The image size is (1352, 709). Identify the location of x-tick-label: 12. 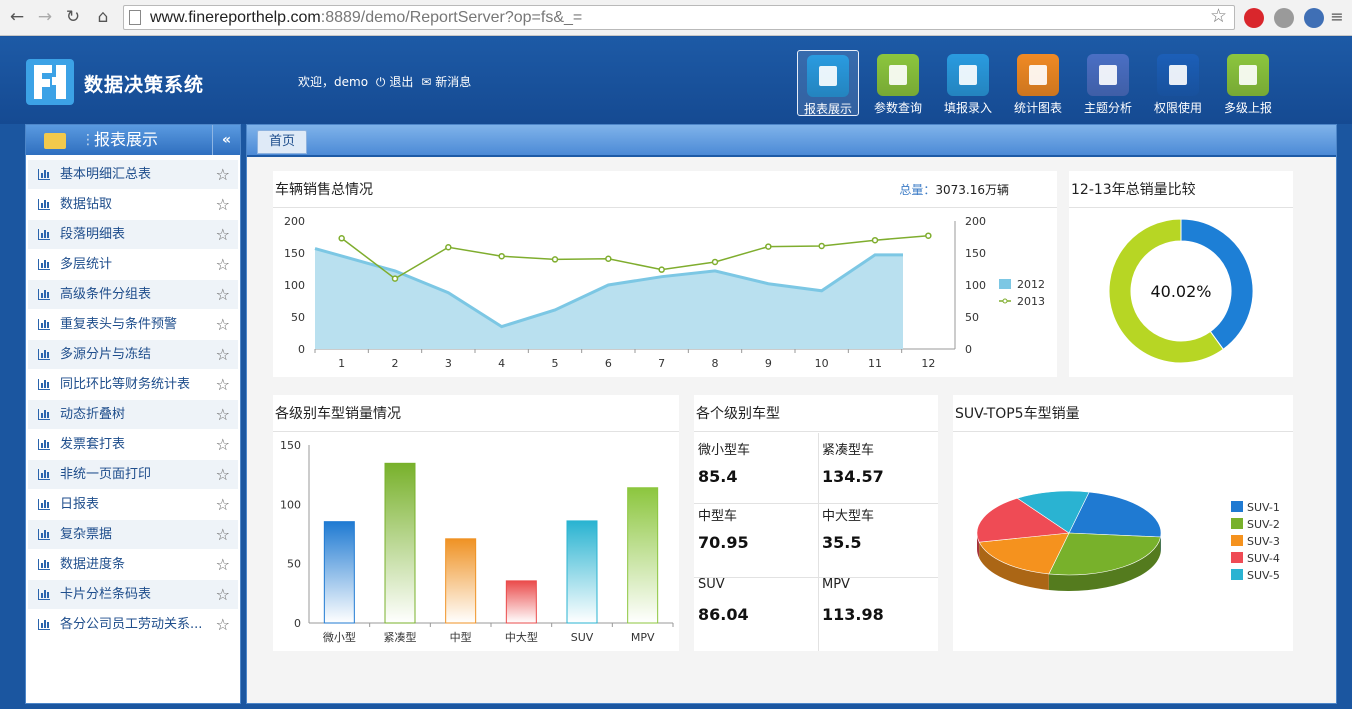
(928, 363).